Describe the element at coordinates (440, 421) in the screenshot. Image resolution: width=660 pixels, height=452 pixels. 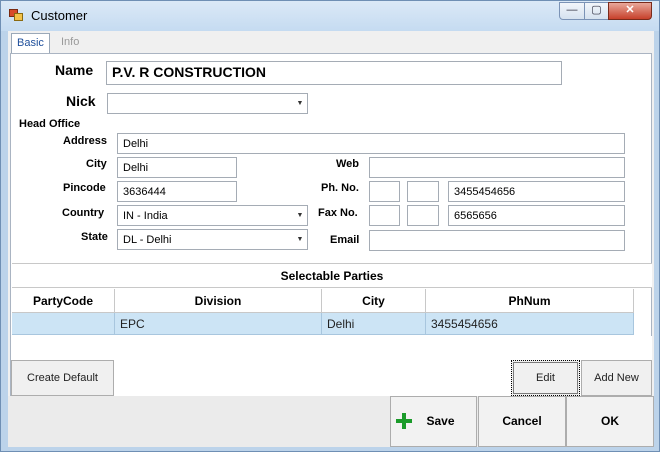
I see `save-label: Save` at that location.